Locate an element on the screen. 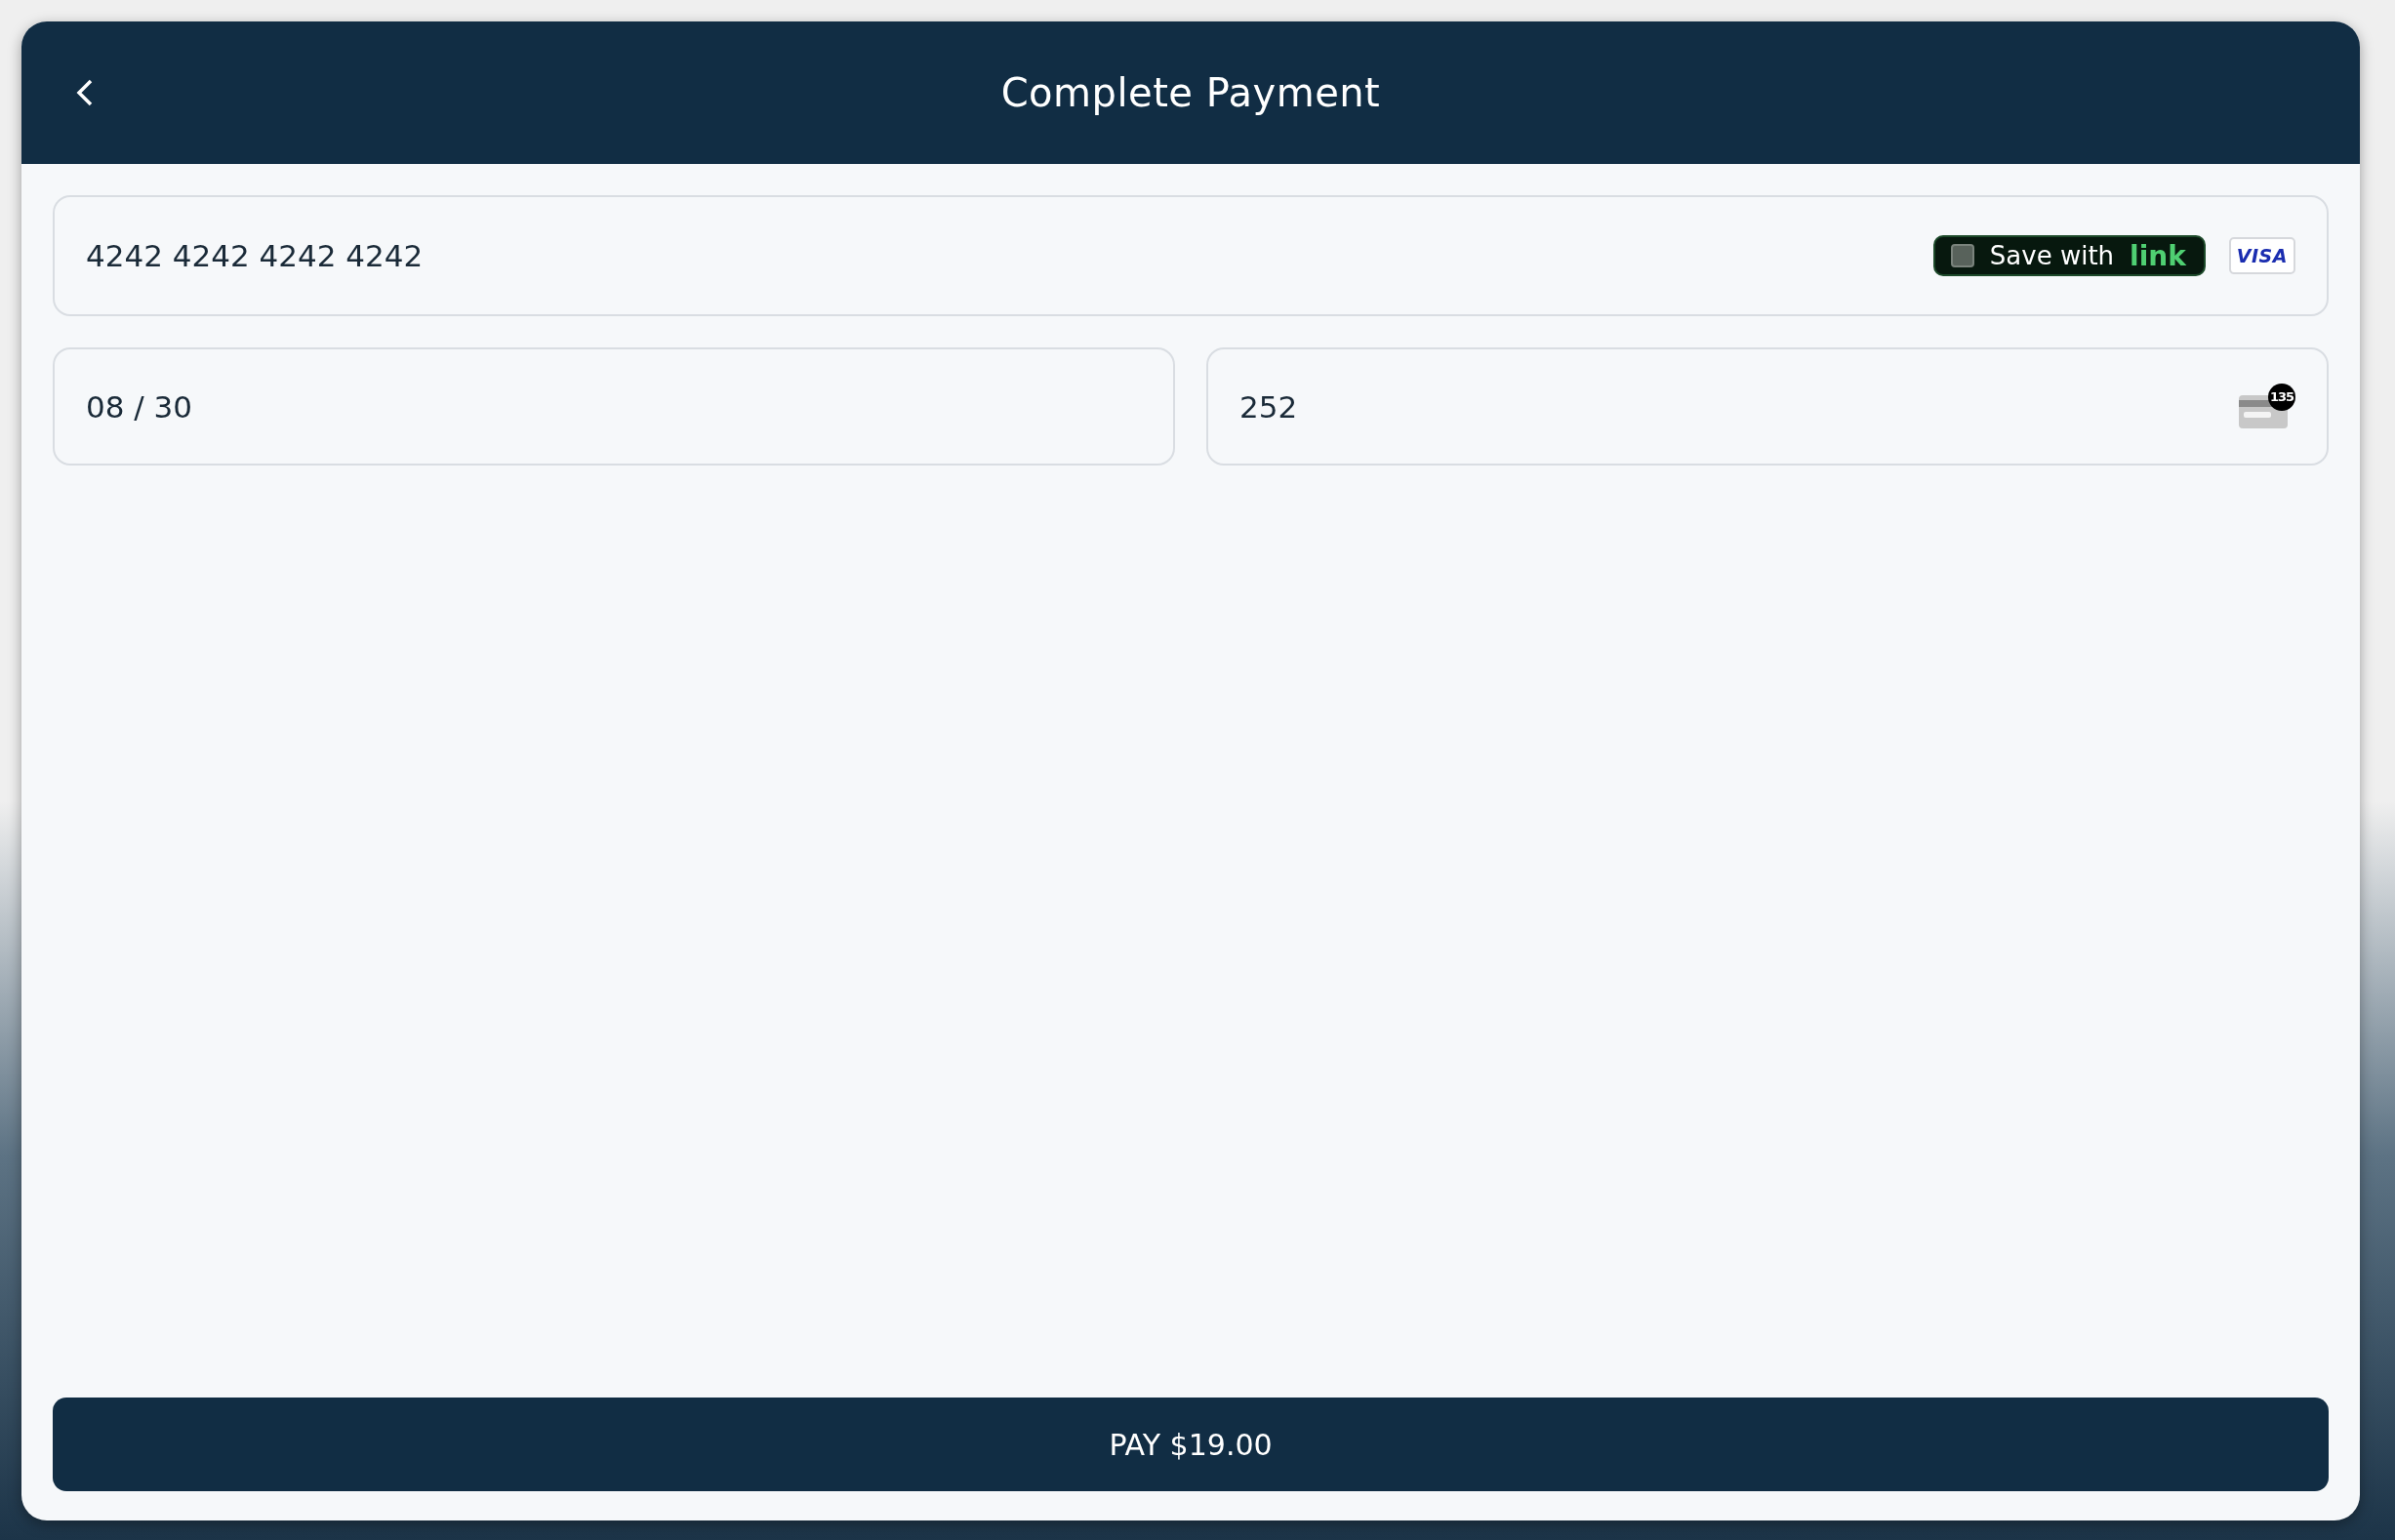 The height and width of the screenshot is (1540, 2395). card-brand-logo: VISA is located at coordinates (2261, 255).